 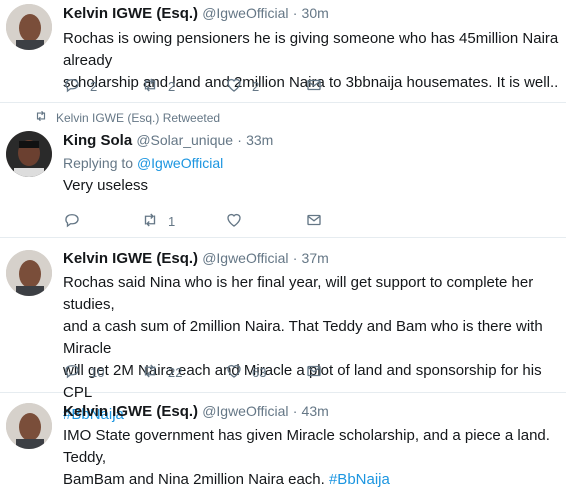 I want to click on retweeted-by: Kelvin IGWE (Esq.) Retweeted, so click(x=138, y=118).